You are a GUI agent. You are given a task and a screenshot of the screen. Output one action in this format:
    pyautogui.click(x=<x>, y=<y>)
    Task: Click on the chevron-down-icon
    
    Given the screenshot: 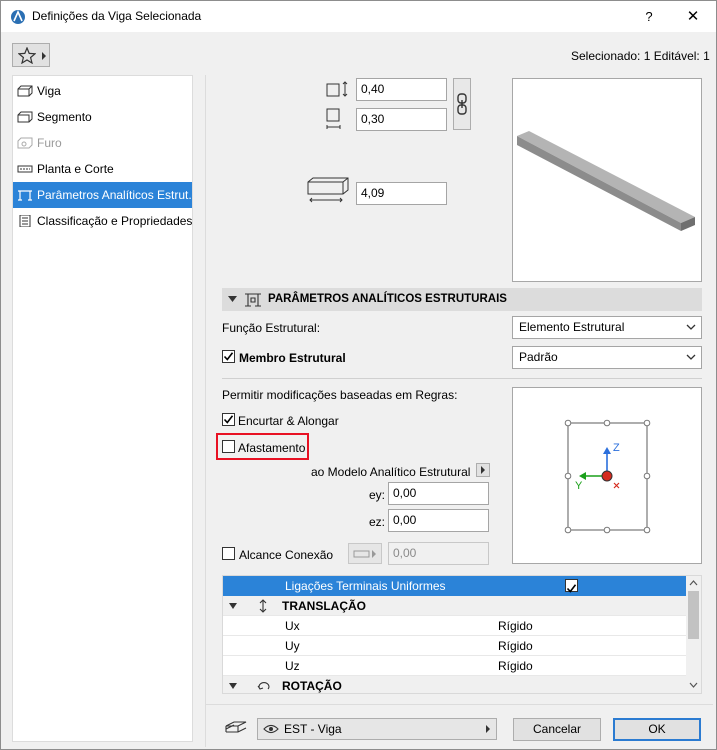 What is the action you would take?
    pyautogui.click(x=691, y=327)
    